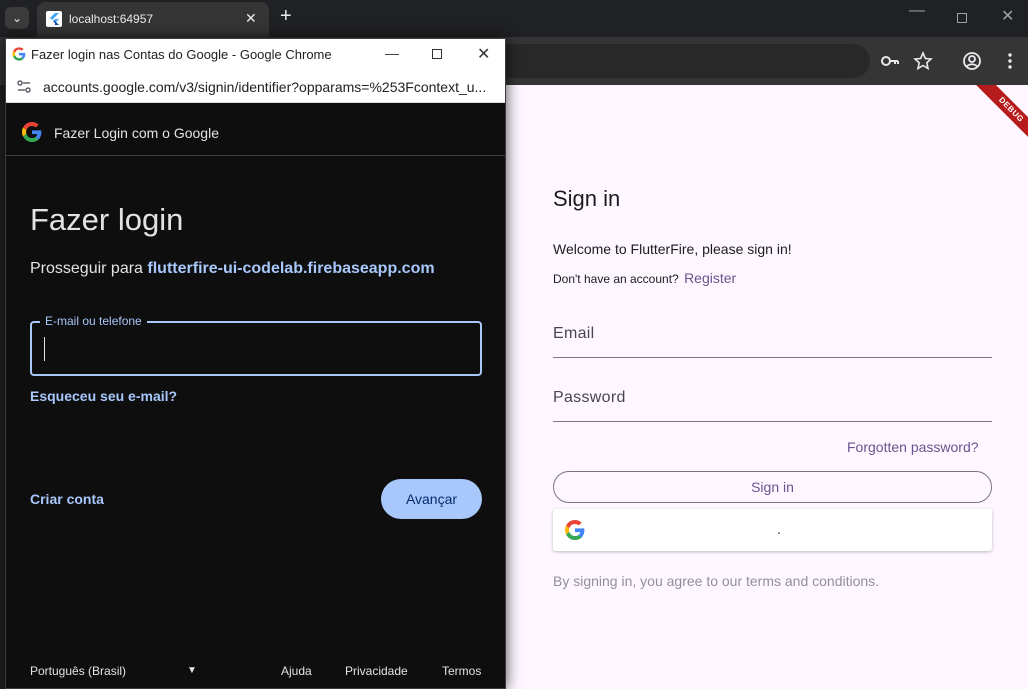 Image resolution: width=1028 pixels, height=689 pixels. Describe the element at coordinates (78, 671) in the screenshot. I see `language-selector: Português (Brasil)` at that location.